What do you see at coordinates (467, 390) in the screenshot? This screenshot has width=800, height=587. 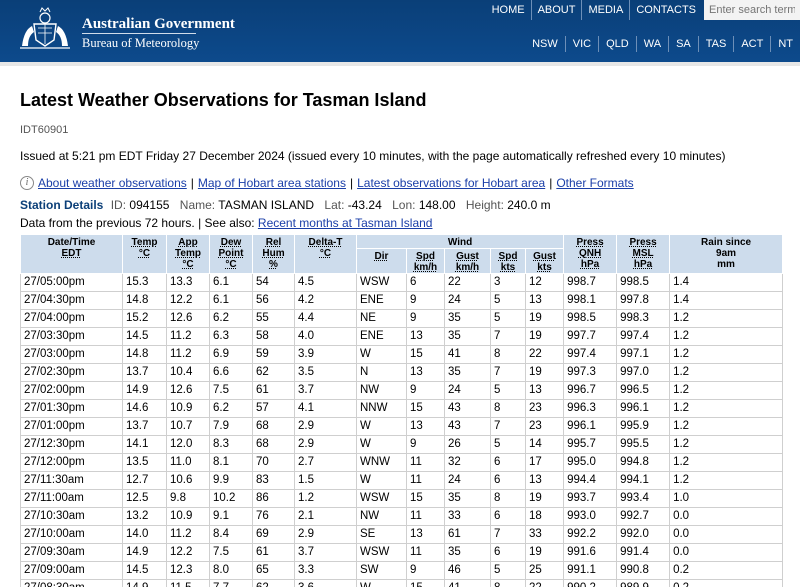 I see `cell-wind-gust-kmh: 24` at bounding box center [467, 390].